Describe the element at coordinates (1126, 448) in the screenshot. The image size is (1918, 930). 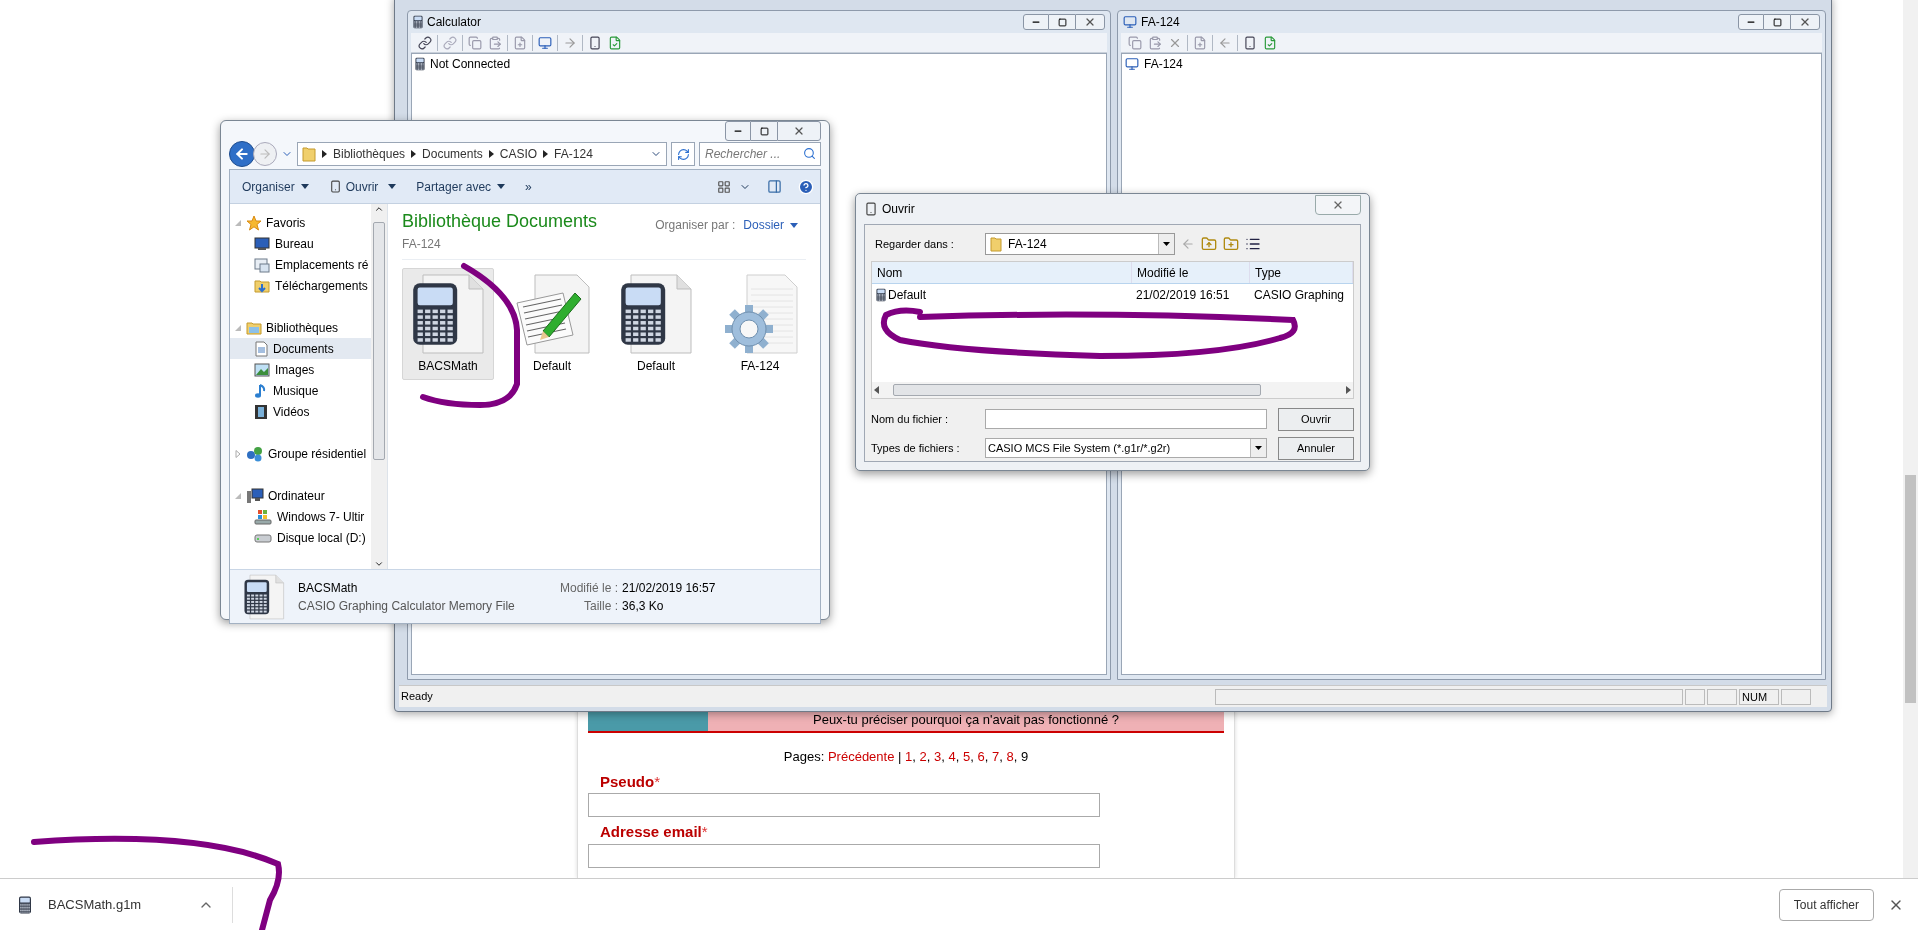
I see `file-type-dropdown: CASIO MCS File System (*.g1r/*.g2r)` at that location.